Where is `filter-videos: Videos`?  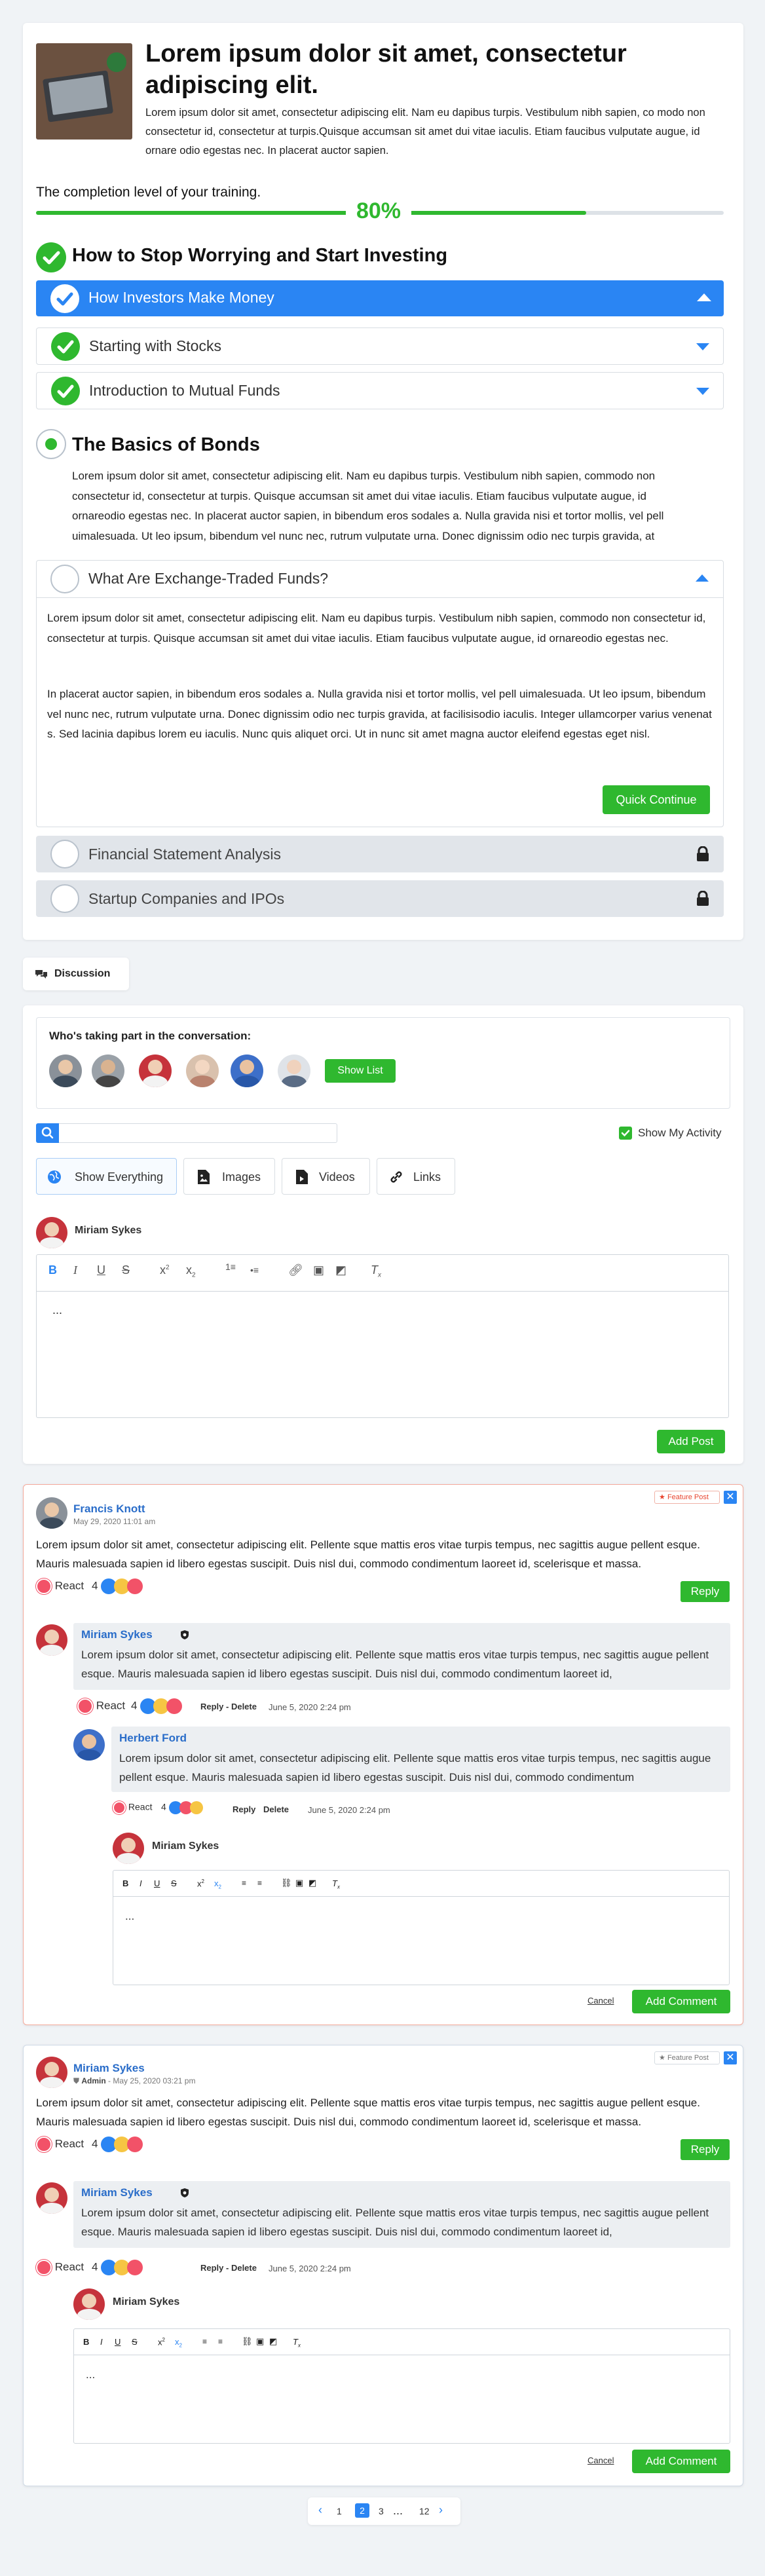
filter-videos: Videos is located at coordinates (326, 1176).